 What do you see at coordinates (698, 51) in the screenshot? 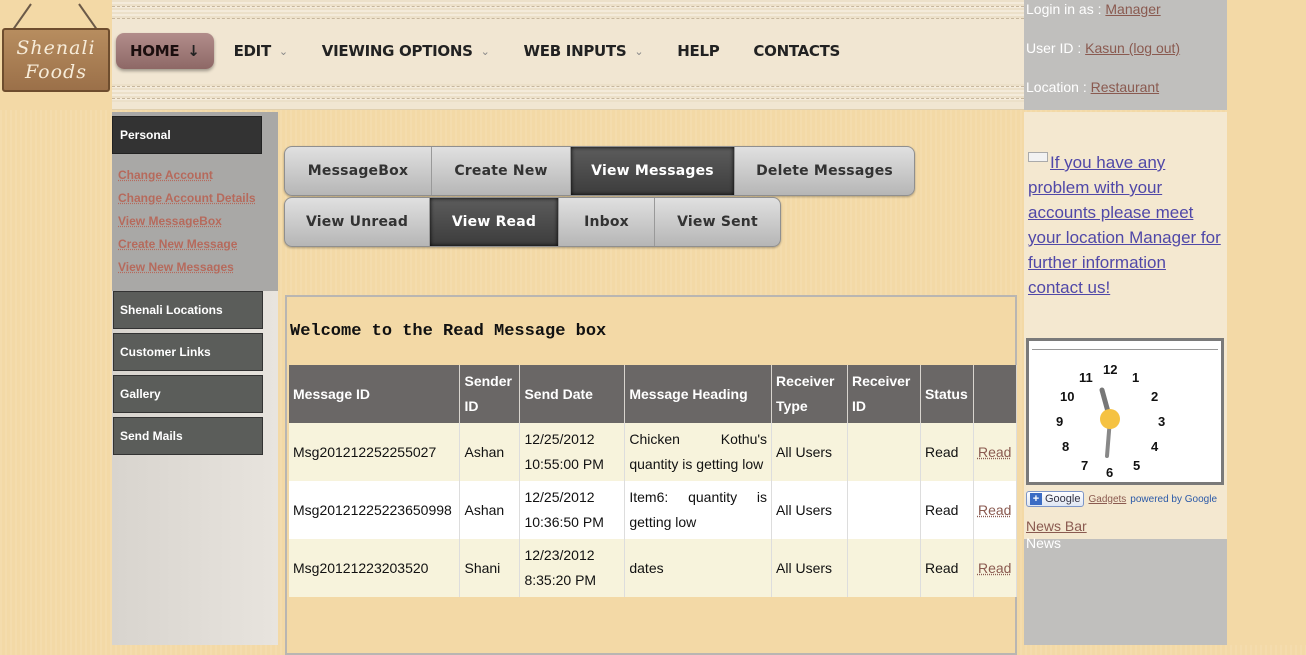
I see `nav-help: HELP` at bounding box center [698, 51].